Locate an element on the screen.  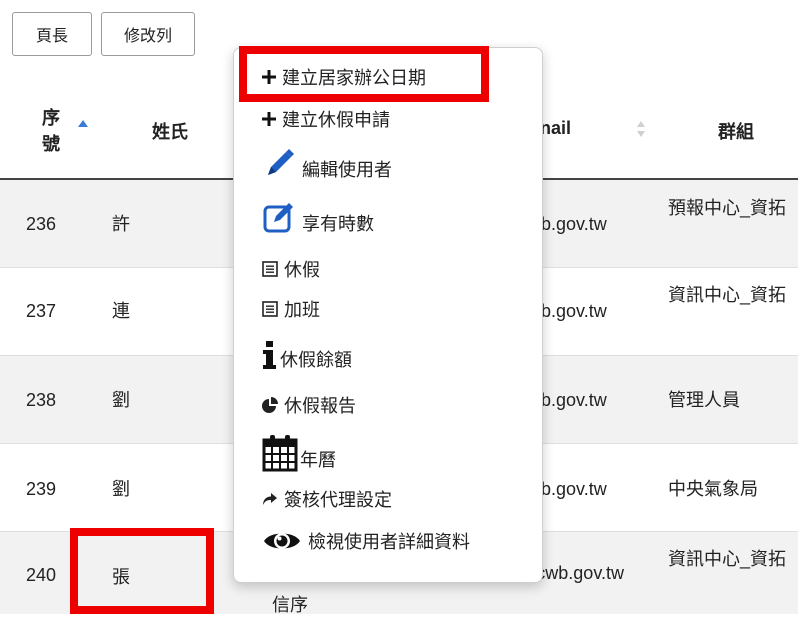
header-email: nail is located at coordinates (555, 128).